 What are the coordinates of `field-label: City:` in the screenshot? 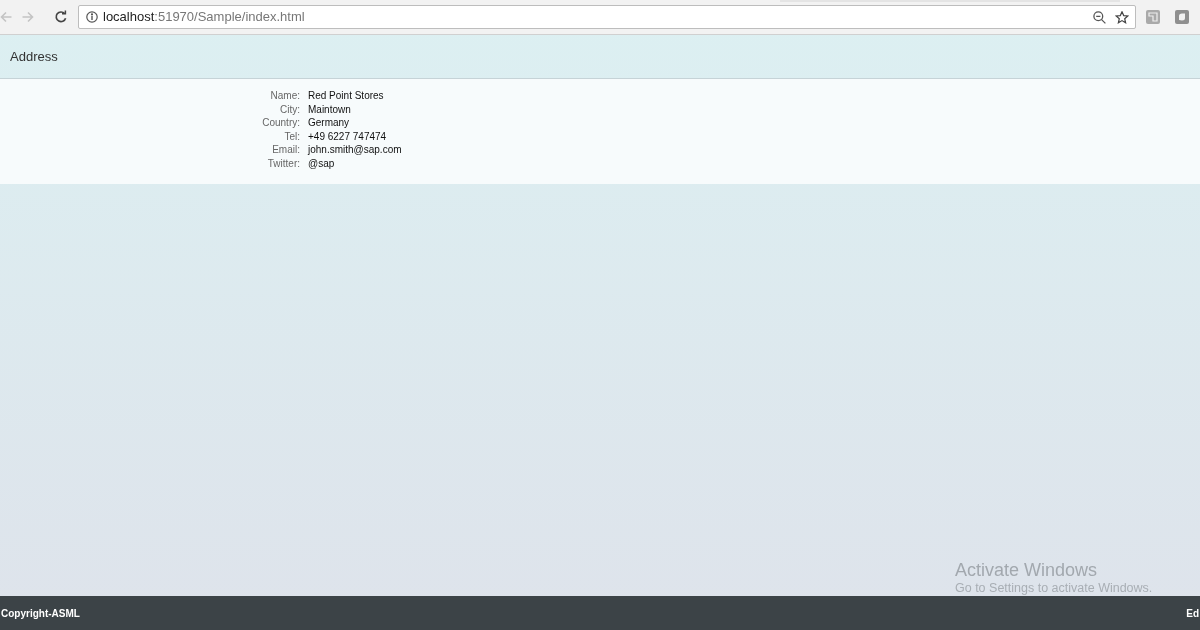 It's located at (289, 109).